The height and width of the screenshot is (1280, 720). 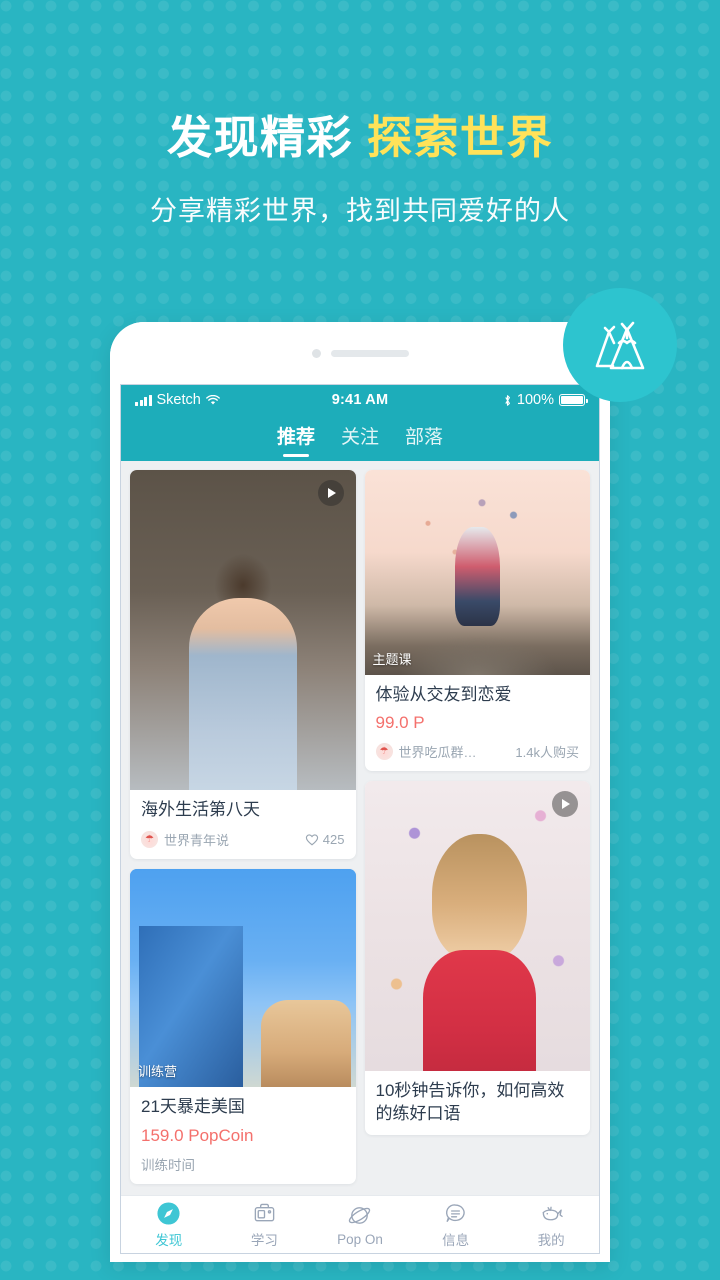 What do you see at coordinates (197, 841) in the screenshot?
I see `card-author: 世界青年说` at bounding box center [197, 841].